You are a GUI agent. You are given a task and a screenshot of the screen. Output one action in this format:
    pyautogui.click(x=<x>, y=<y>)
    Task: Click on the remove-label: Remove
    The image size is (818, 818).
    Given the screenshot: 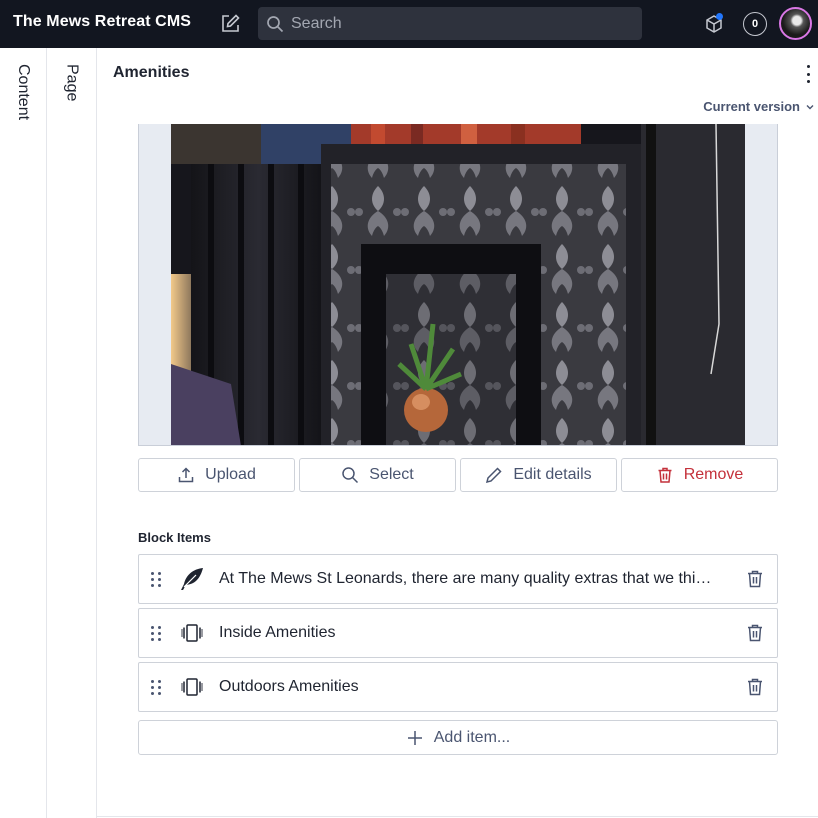 What is the action you would take?
    pyautogui.click(x=713, y=474)
    